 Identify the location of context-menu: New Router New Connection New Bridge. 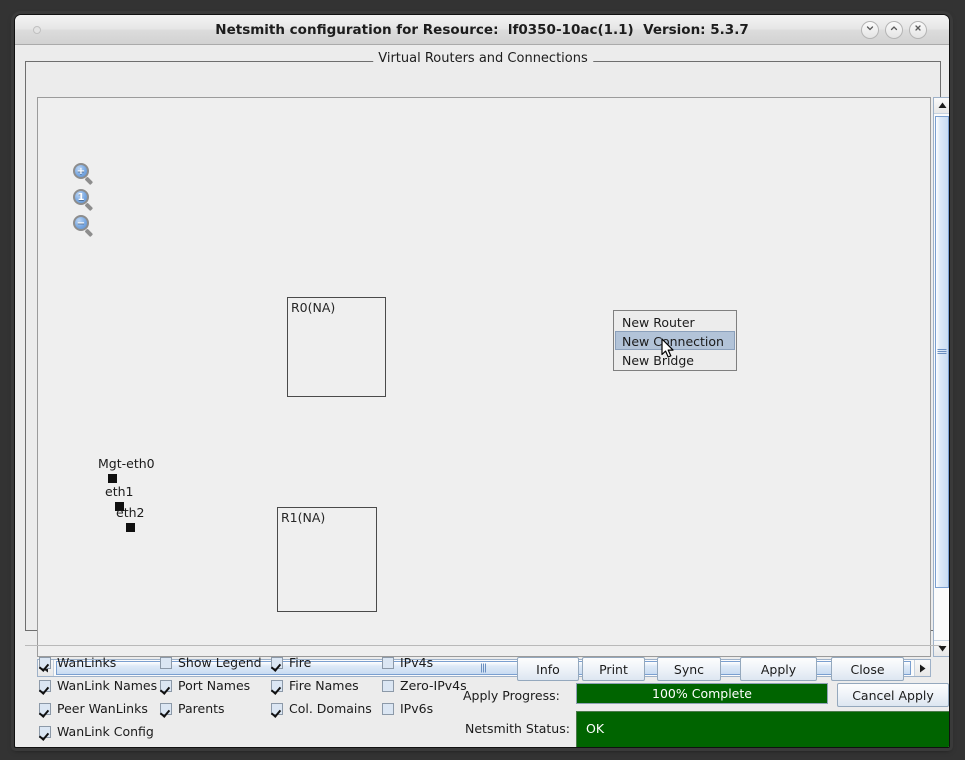
(675, 340).